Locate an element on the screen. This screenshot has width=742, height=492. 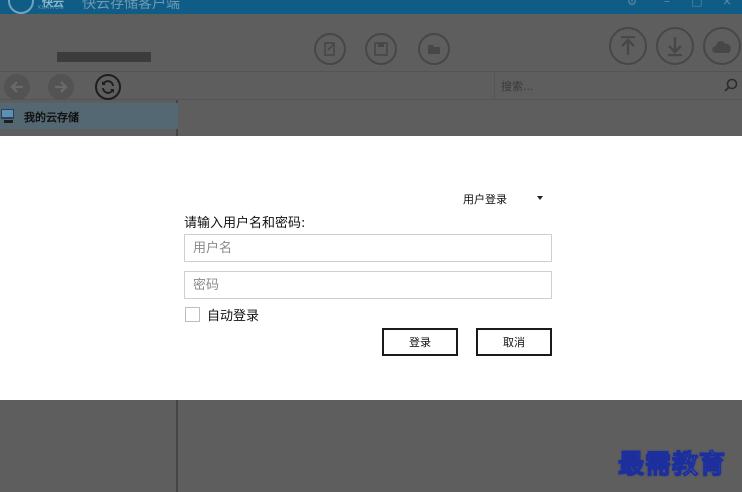
upload-icon is located at coordinates (628, 45).